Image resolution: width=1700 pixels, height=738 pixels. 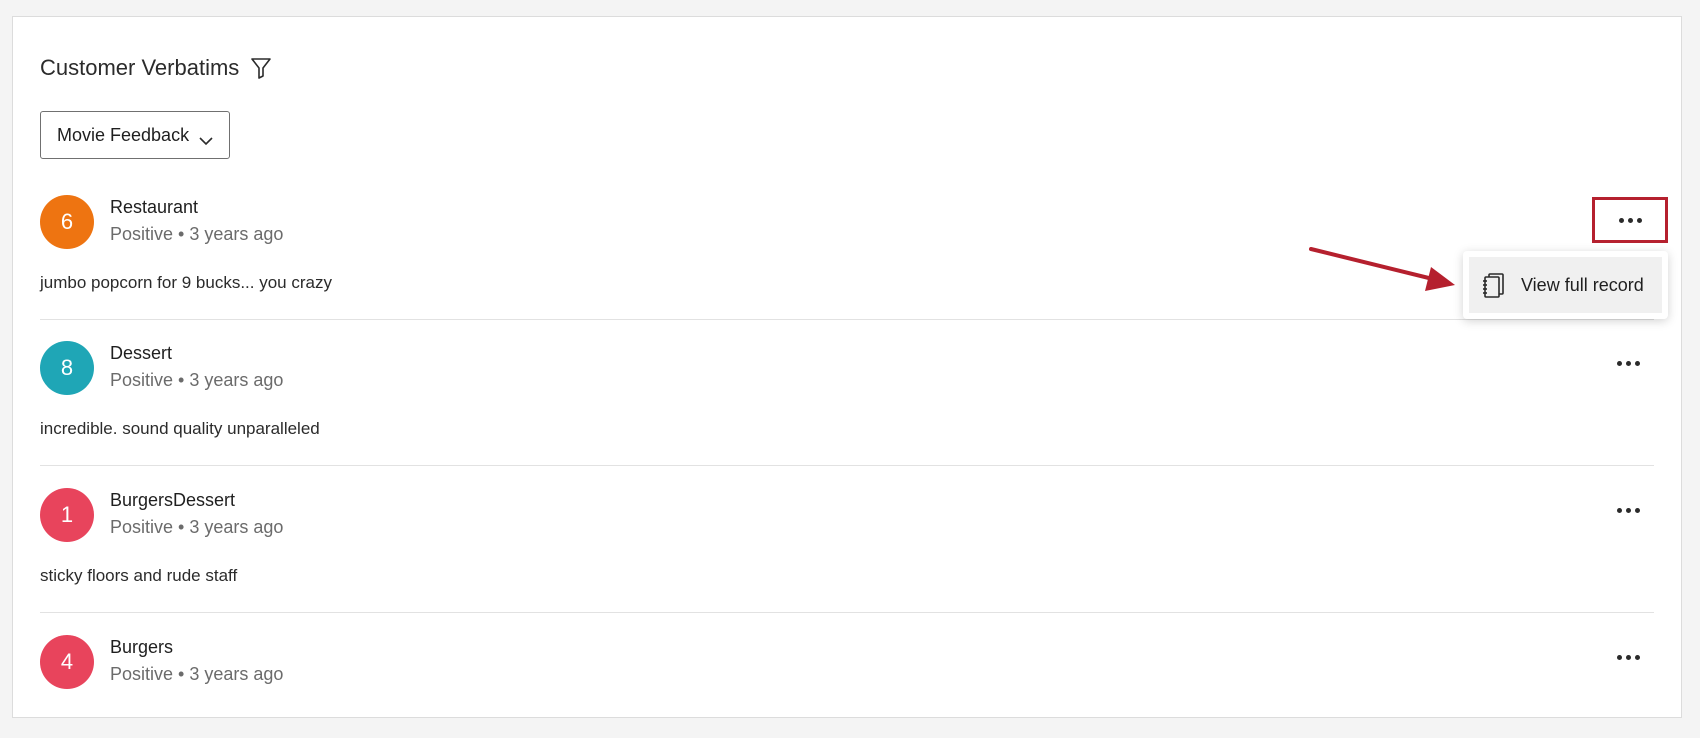 I want to click on verbatim-text: sticky floors and rude staff, so click(x=139, y=575).